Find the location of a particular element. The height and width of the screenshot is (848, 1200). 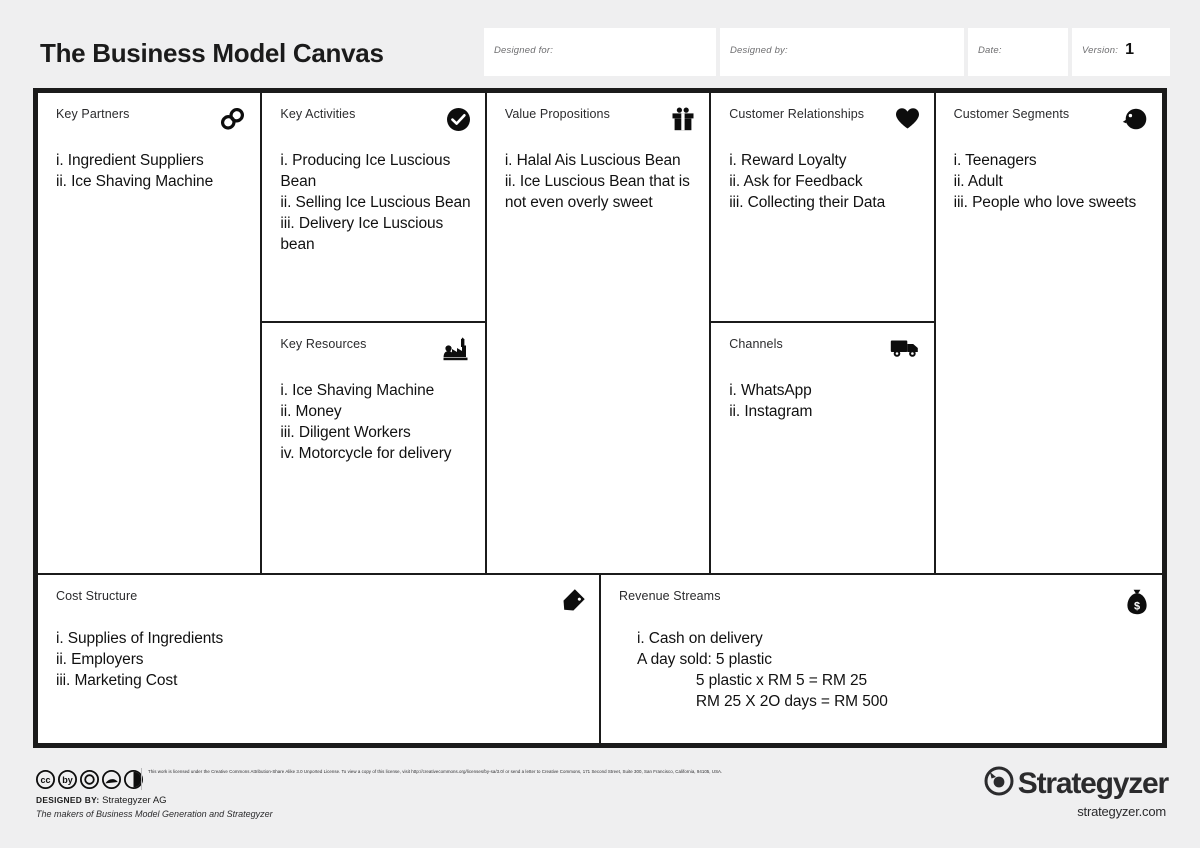

cc-logo-icon: cc is located at coordinates (45, 779).